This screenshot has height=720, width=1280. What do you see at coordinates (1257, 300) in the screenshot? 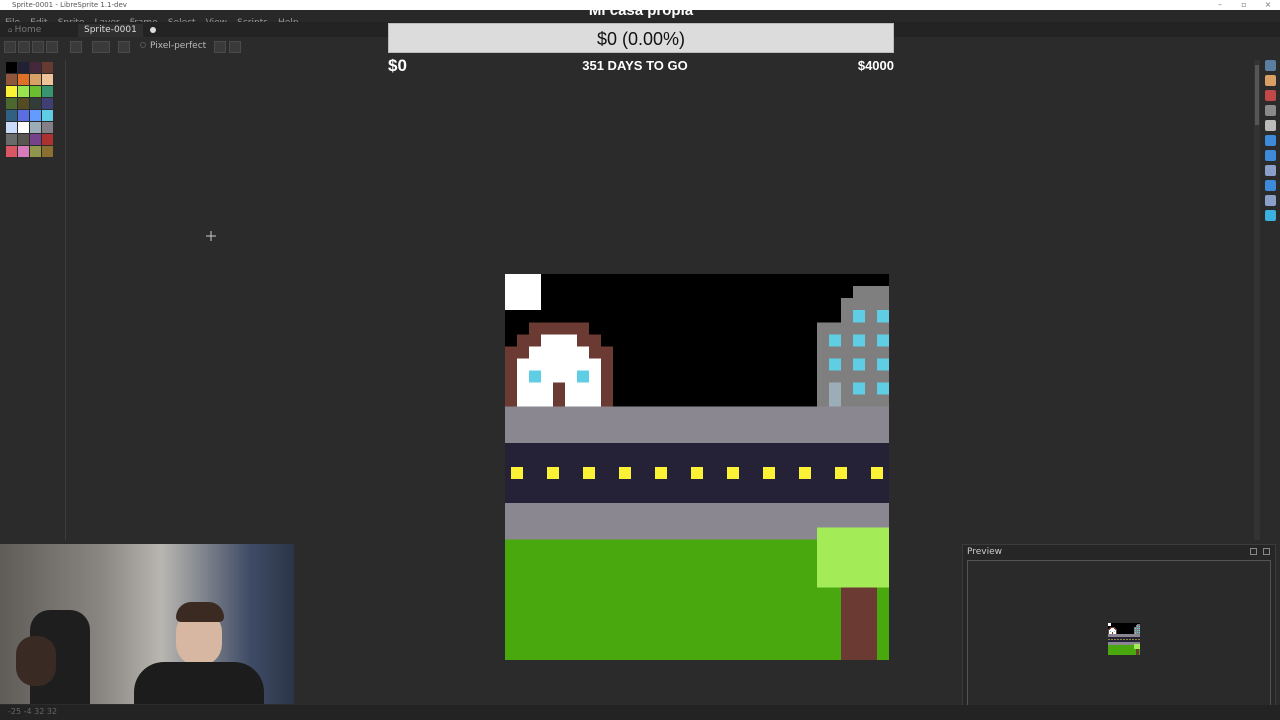
I see `vertical-scrollbar` at bounding box center [1257, 300].